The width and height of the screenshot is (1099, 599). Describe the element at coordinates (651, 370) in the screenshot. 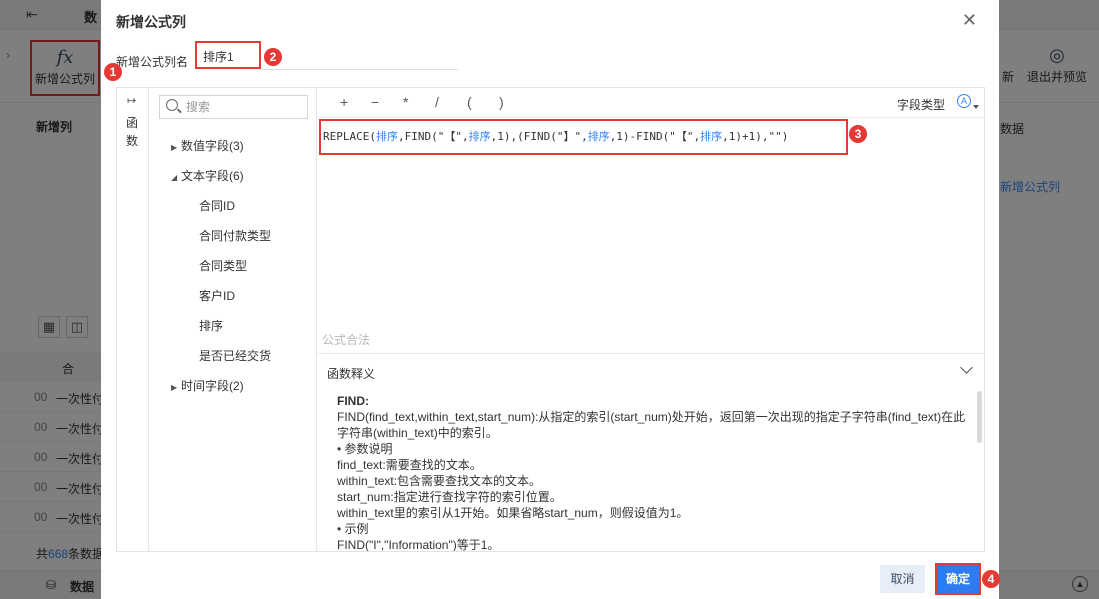

I see `function-explain-header: 函数释义` at that location.